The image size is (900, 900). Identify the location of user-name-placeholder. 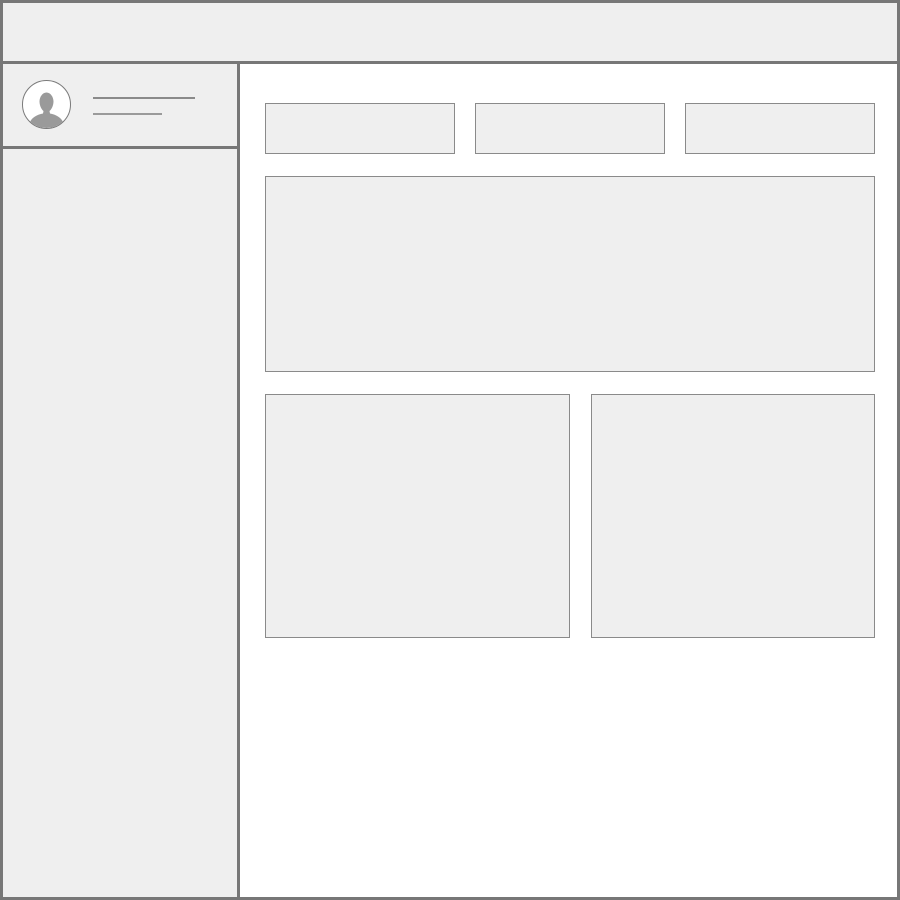
(144, 98).